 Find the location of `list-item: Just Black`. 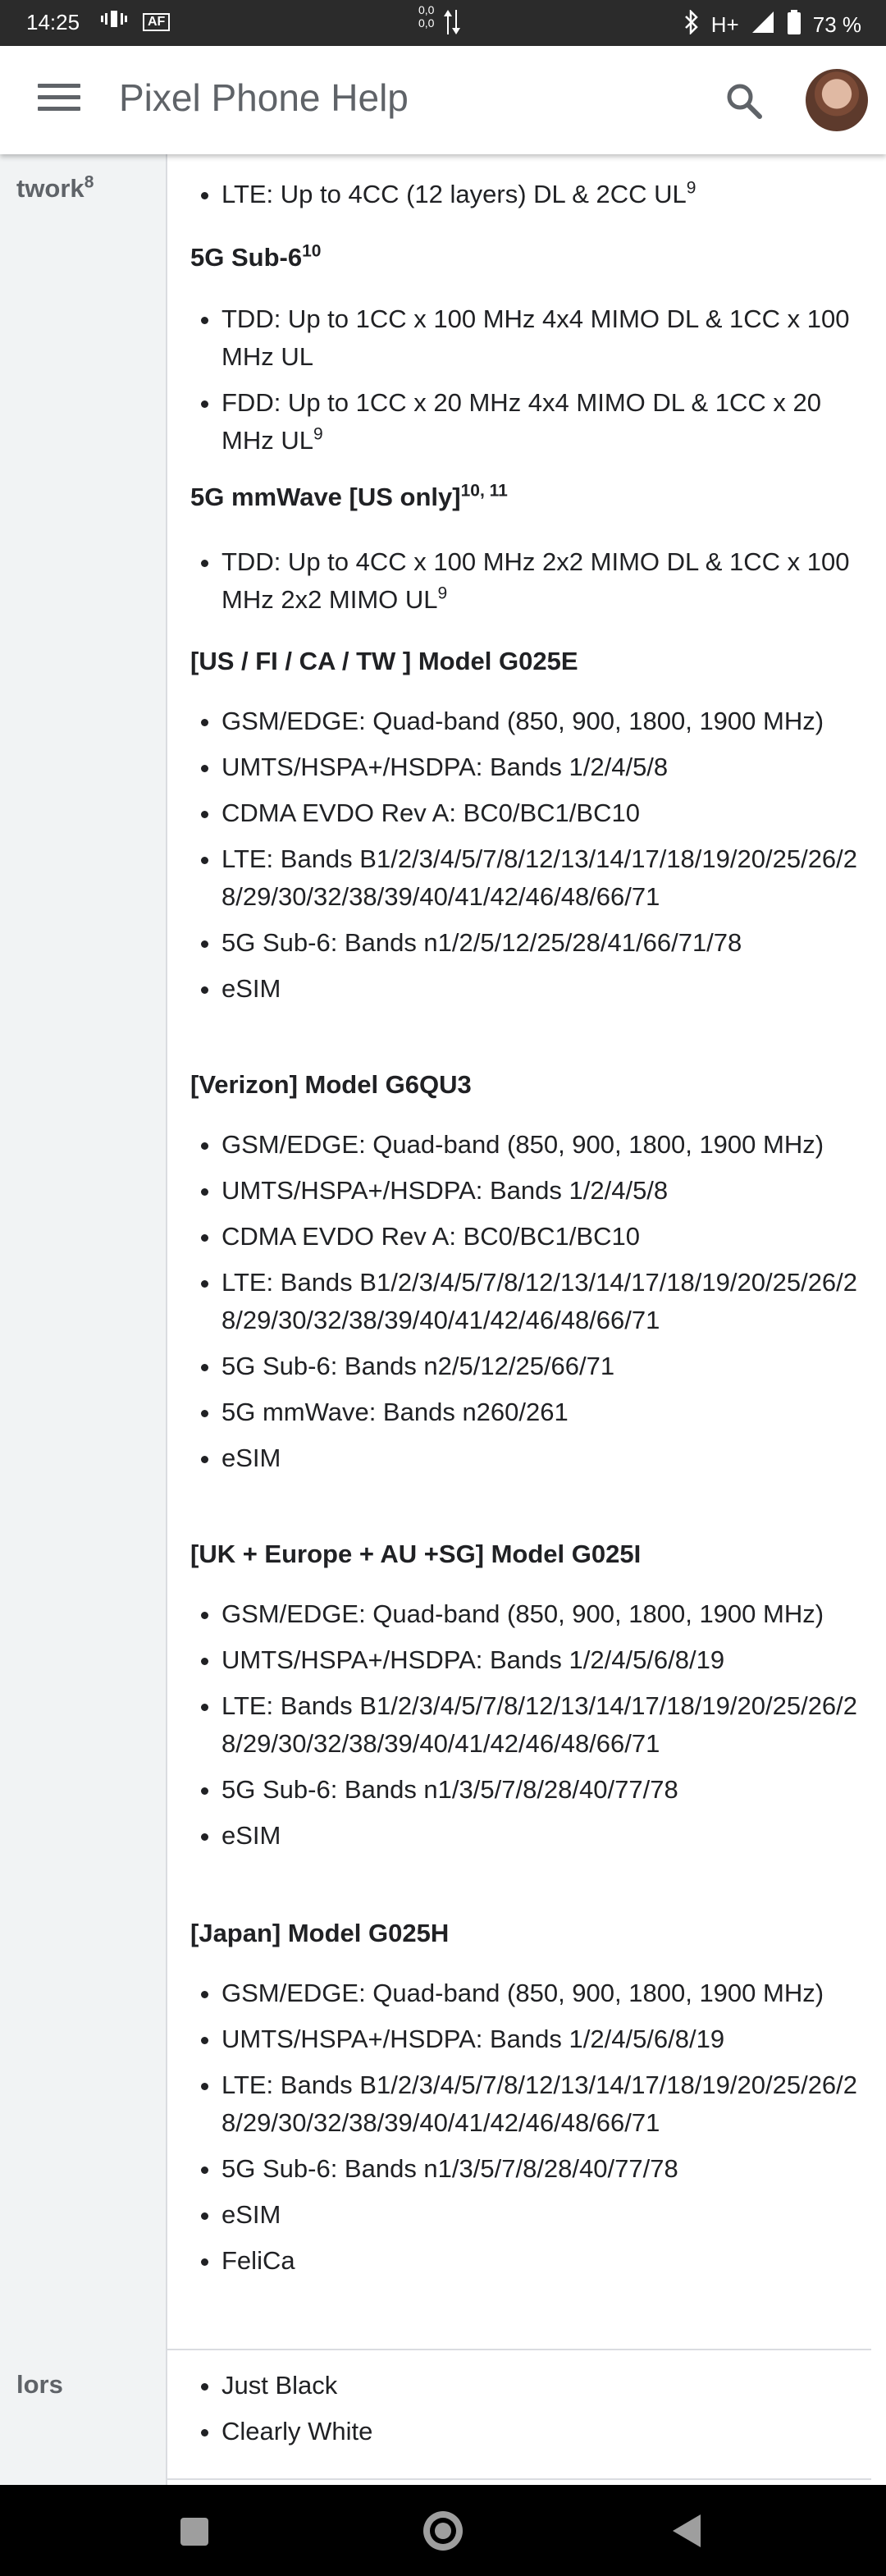

list-item: Just Black is located at coordinates (547, 2385).